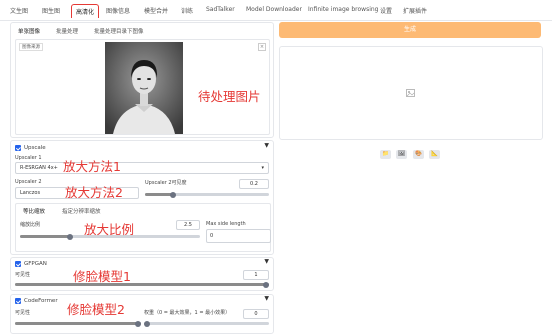  Describe the element at coordinates (266, 145) in the screenshot. I see `collapse-icon: ▼` at that location.